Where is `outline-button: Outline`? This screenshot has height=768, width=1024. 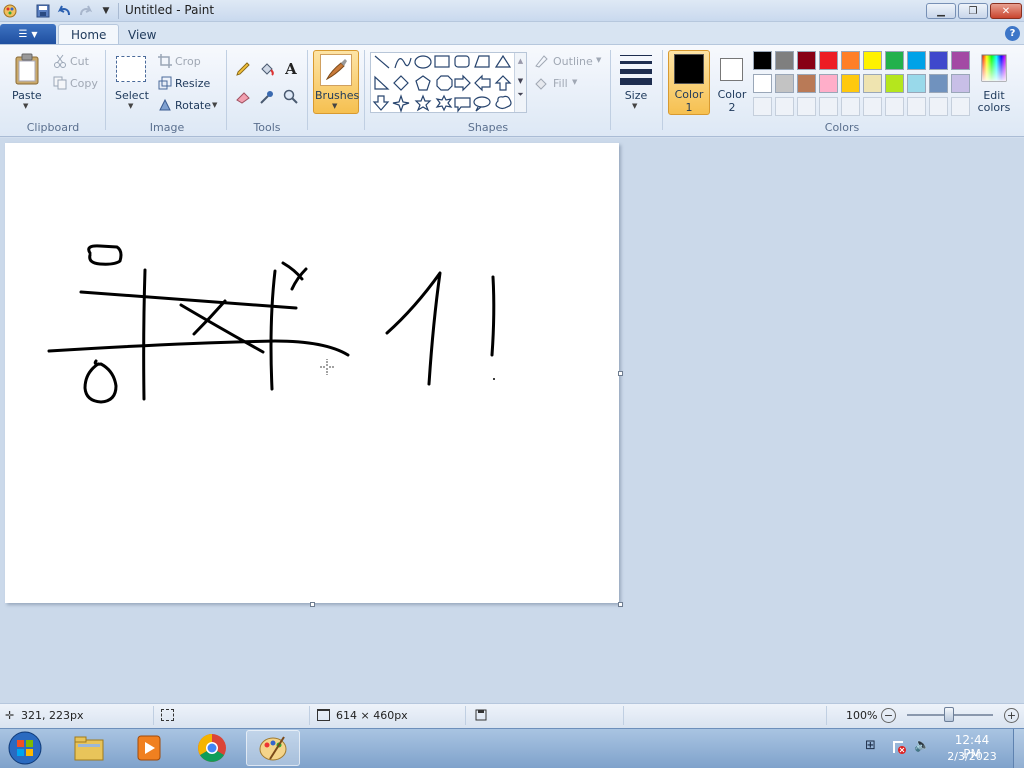 outline-button: Outline is located at coordinates (573, 61).